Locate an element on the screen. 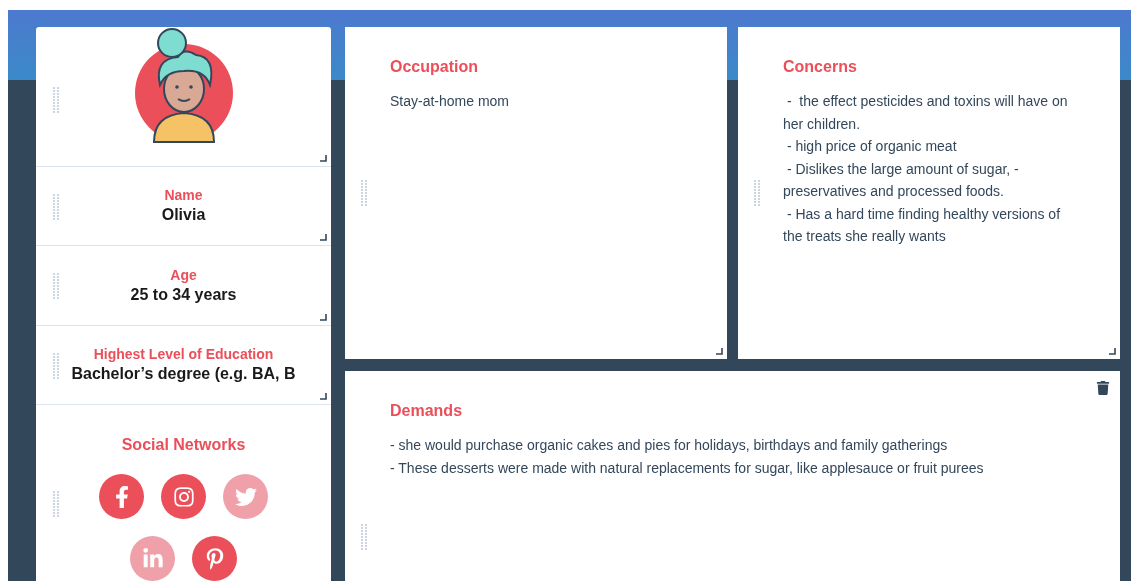 The height and width of the screenshot is (581, 1131). linkedin-icon is located at coordinates (152, 558).